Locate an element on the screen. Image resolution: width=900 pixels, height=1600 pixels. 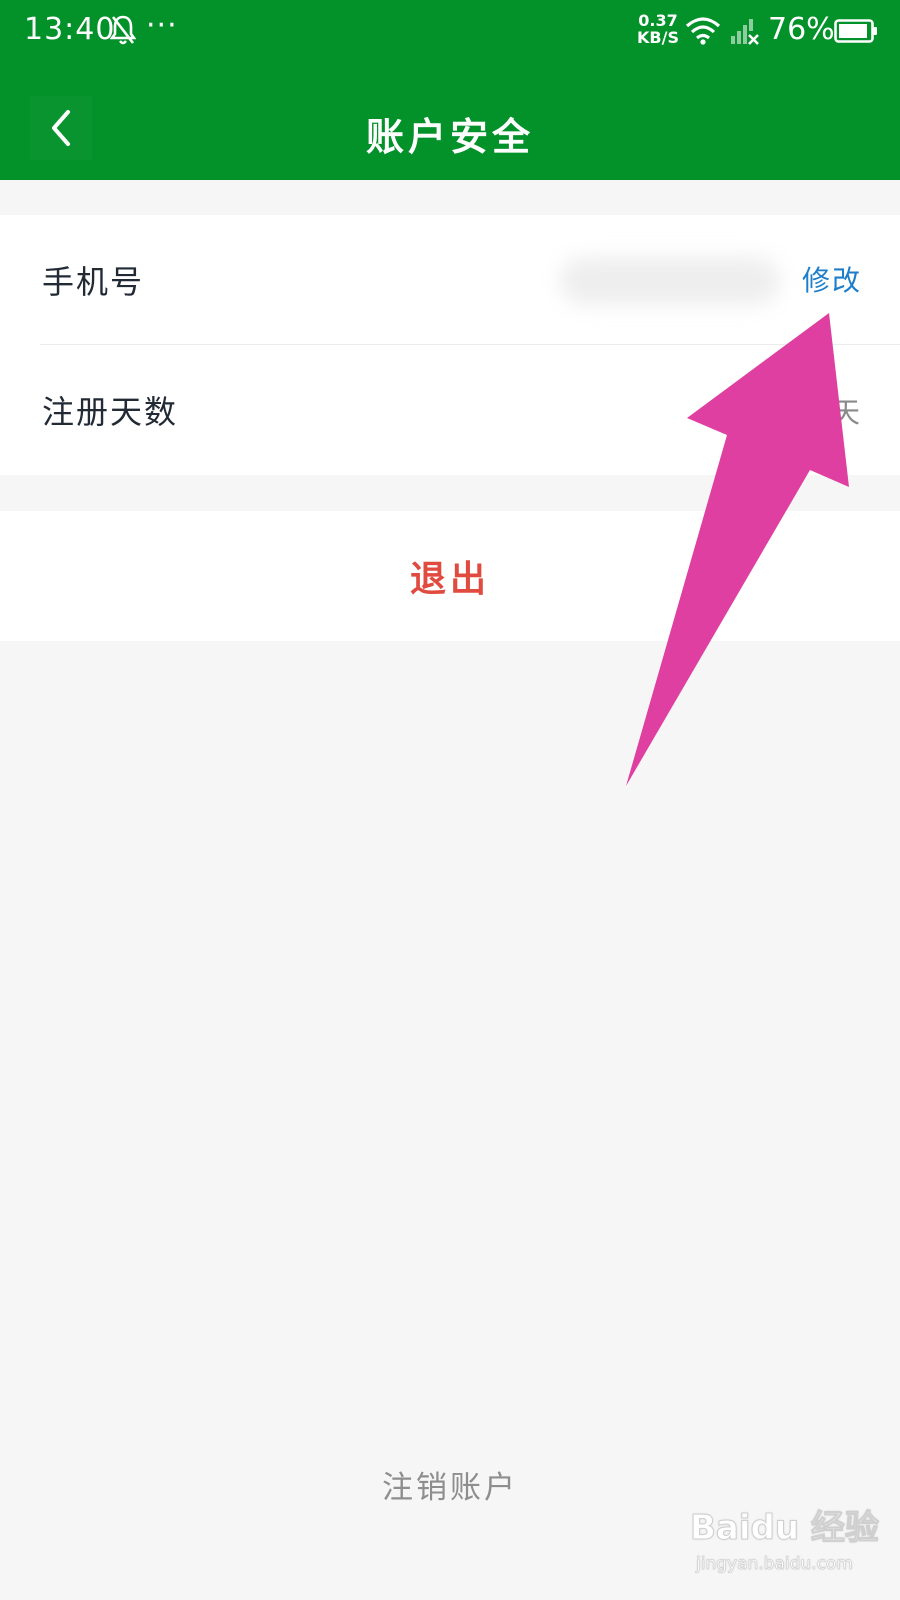
phone-row: 手机号 修改 is located at coordinates (450, 280).